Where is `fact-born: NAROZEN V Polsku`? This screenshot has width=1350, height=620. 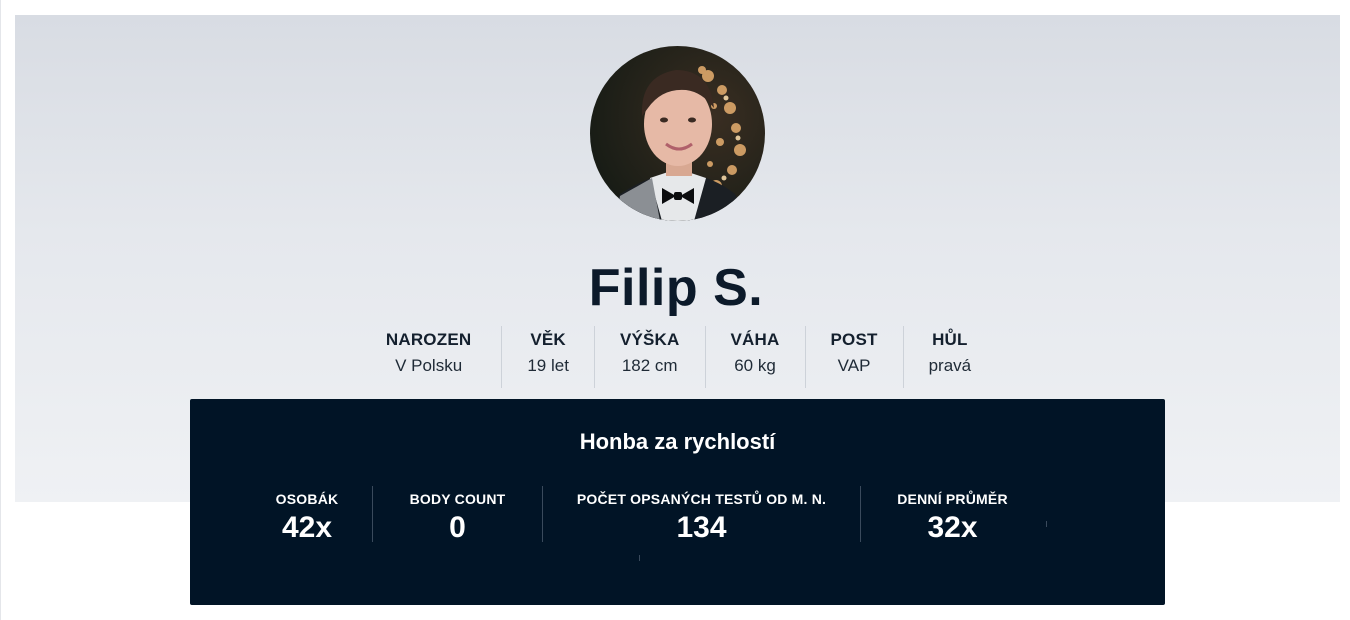 fact-born: NAROZEN V Polsku is located at coordinates (428, 357).